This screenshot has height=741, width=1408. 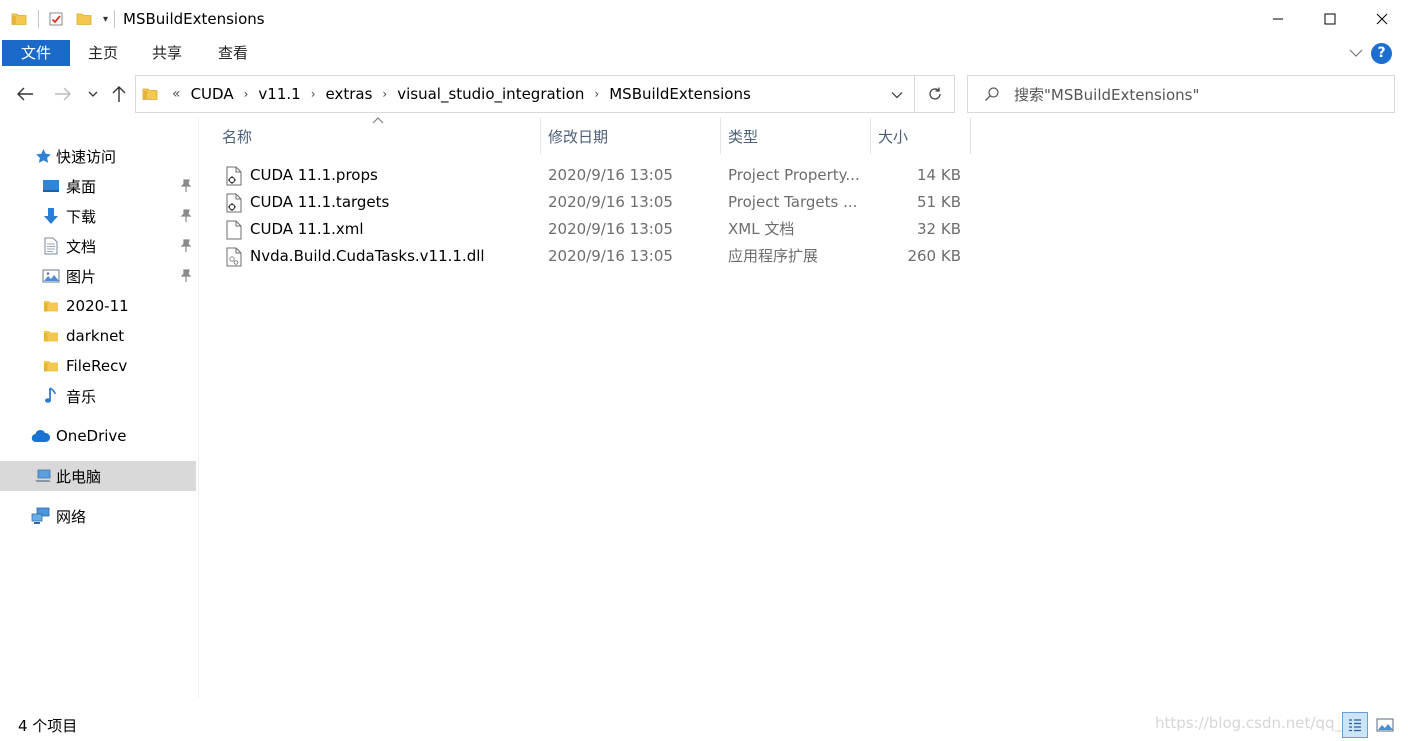 I want to click on file-name: CUDA 11.1.props, so click(x=314, y=175).